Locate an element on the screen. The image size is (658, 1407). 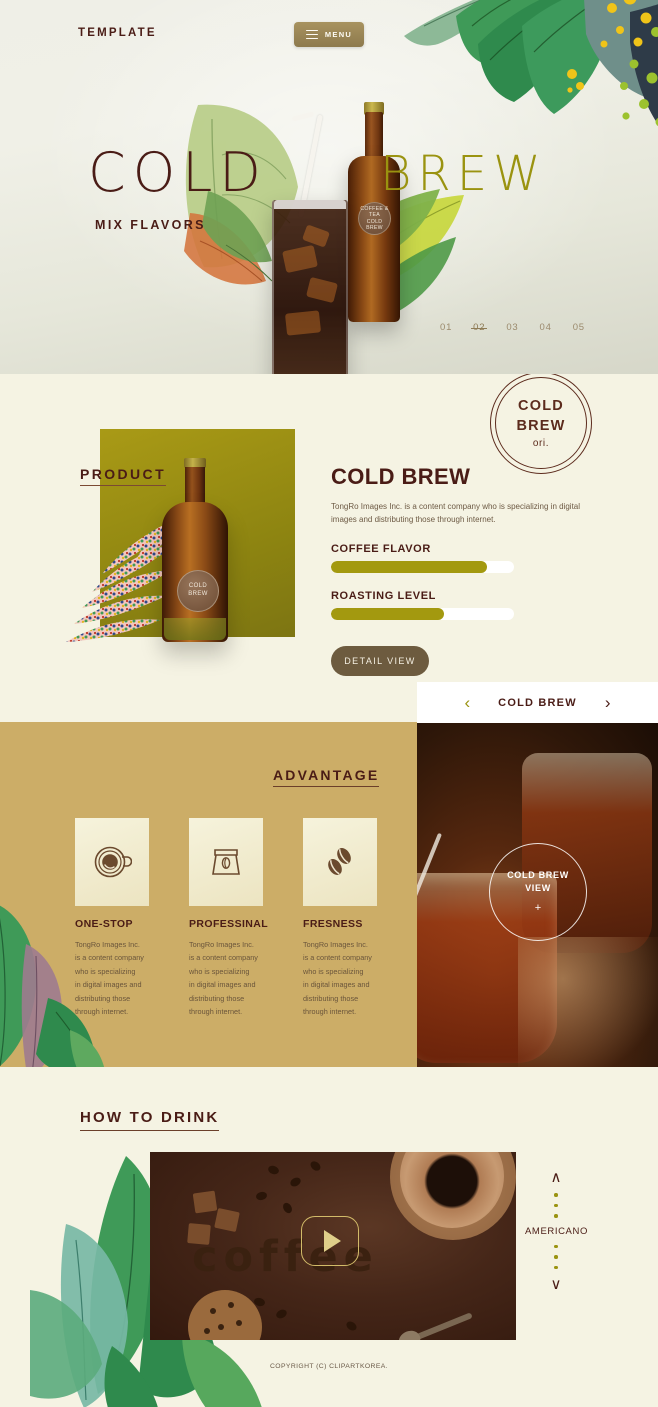
coffee-bag-icon is located at coordinates (226, 862).